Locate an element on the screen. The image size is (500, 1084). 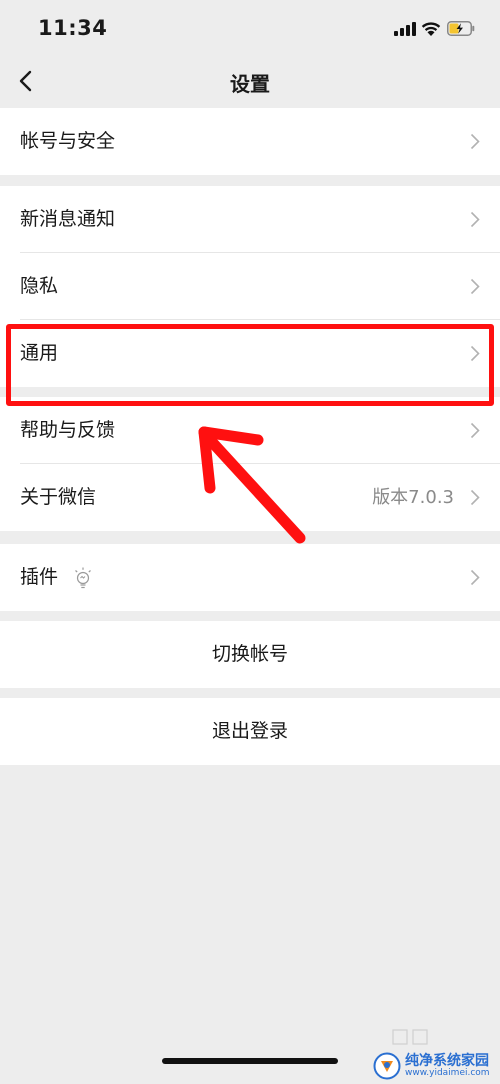
status-bar: 11:34 is located at coordinates (250, 29).